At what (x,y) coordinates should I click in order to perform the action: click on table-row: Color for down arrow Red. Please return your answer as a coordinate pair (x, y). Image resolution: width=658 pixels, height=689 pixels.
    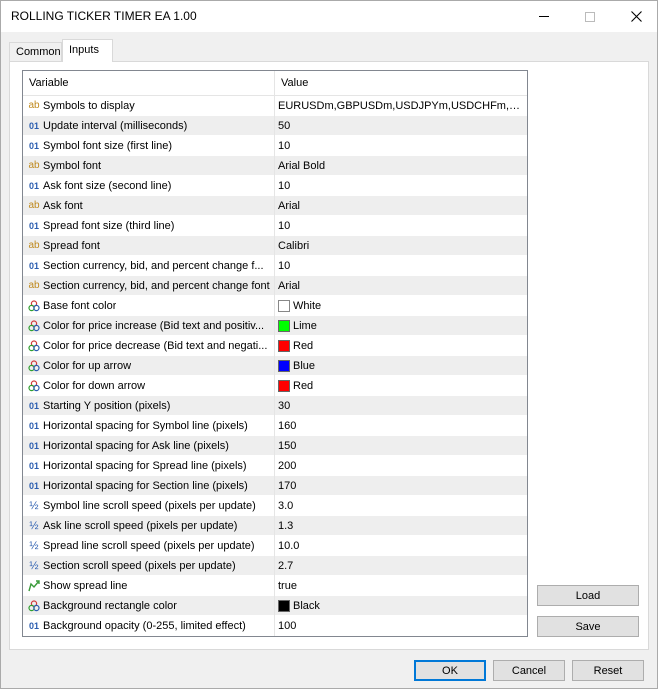
    Looking at the image, I should click on (275, 386).